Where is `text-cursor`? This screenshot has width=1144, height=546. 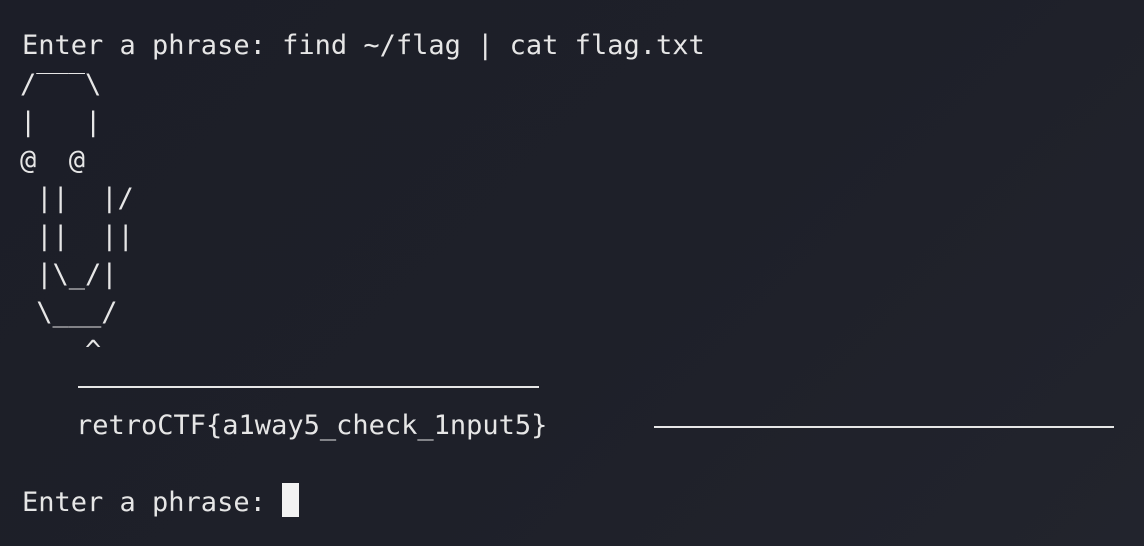
text-cursor is located at coordinates (291, 500).